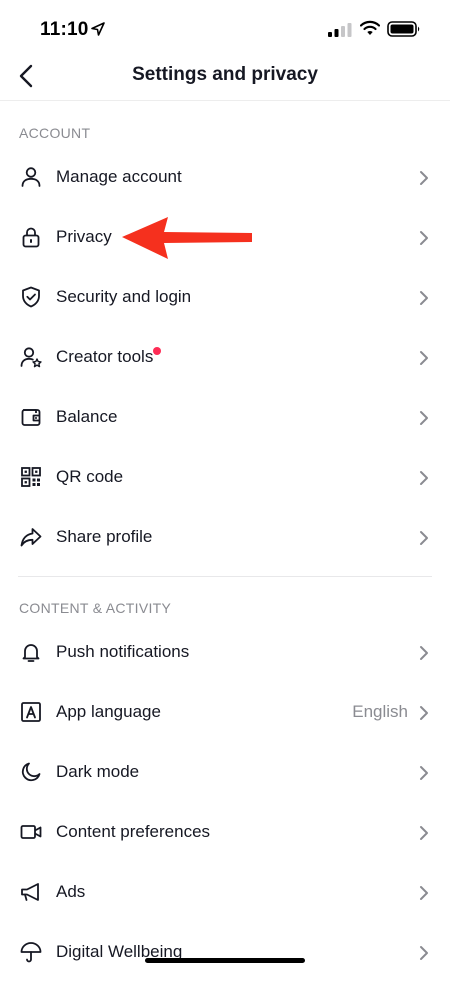  What do you see at coordinates (31, 712) in the screenshot?
I see `language-a-icon` at bounding box center [31, 712].